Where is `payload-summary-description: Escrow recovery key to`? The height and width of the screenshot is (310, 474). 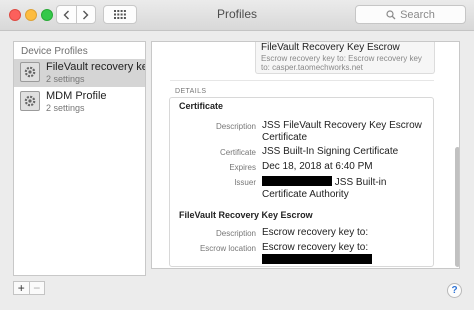
payload-summary-description: Escrow recovery key to is located at coordinates (341, 63).